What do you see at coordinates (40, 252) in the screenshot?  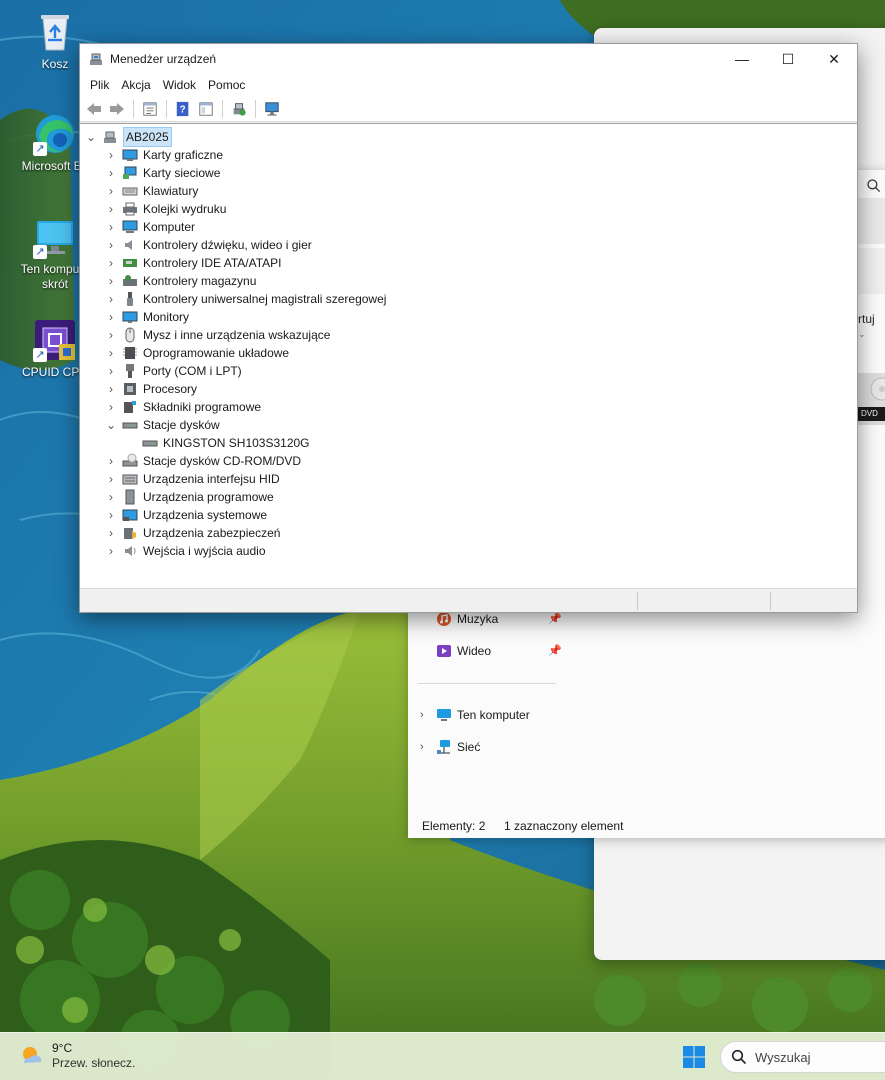 I see `shortcut-arrow-icon: ↗` at bounding box center [40, 252].